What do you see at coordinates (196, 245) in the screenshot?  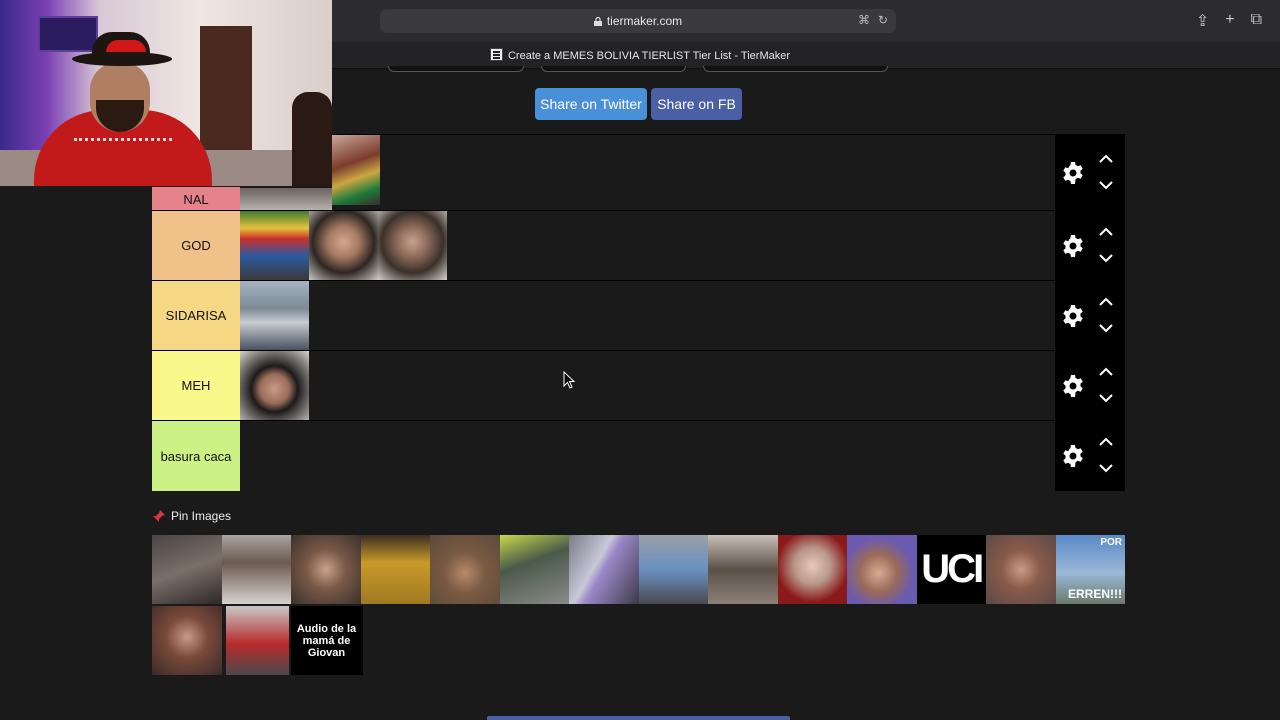 I see `tier-label-god: GOD` at bounding box center [196, 245].